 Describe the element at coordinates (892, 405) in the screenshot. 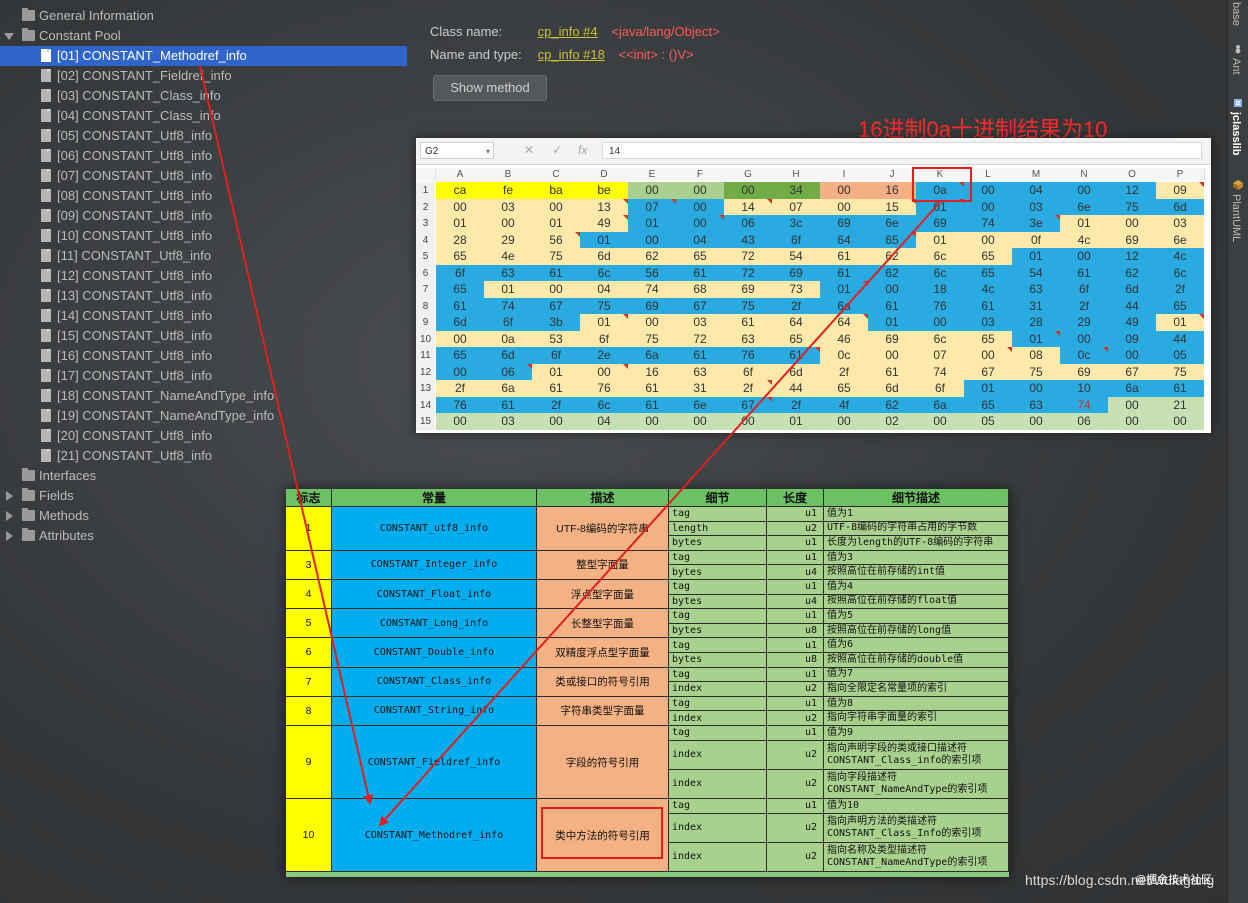

I see `sheet-cell: 62` at that location.